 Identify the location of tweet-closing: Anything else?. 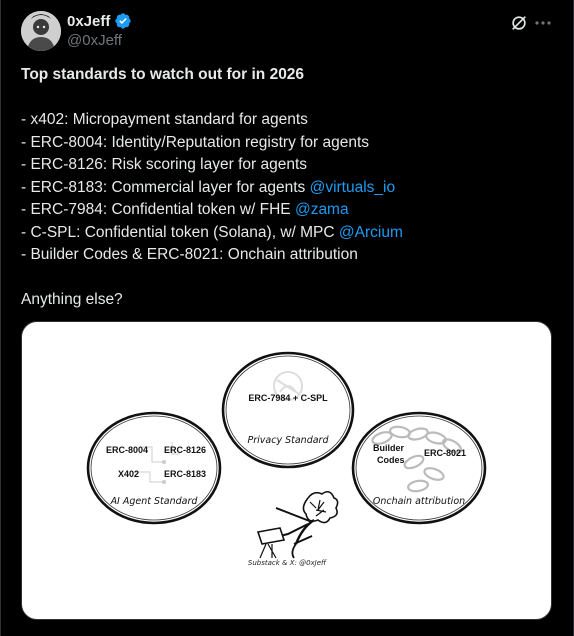
(72, 299).